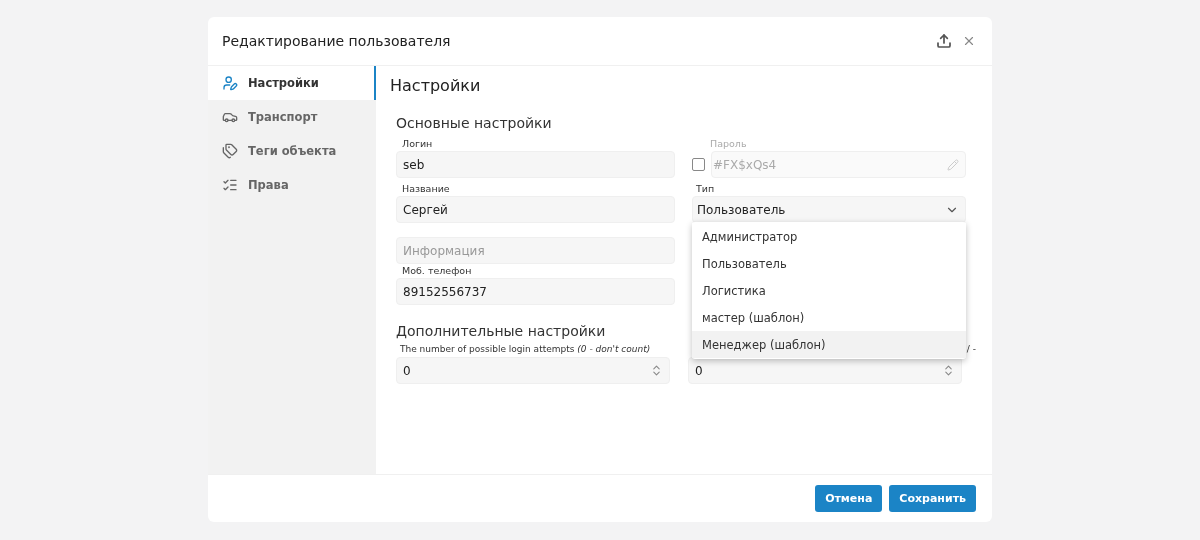 Image resolution: width=1200 pixels, height=540 pixels. What do you see at coordinates (535, 164) in the screenshot?
I see `login-field: seb` at bounding box center [535, 164].